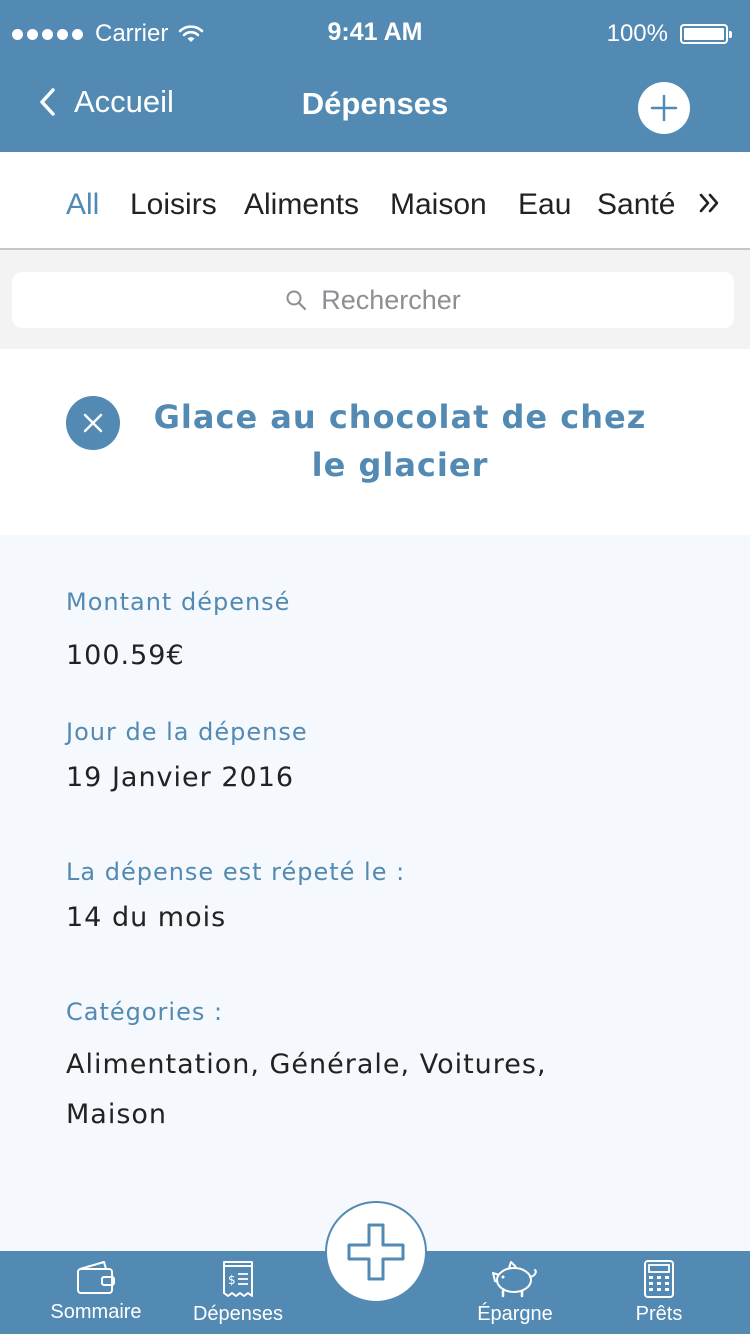 This screenshot has height=1334, width=750. What do you see at coordinates (47, 102) in the screenshot?
I see `chevron-left-icon` at bounding box center [47, 102].